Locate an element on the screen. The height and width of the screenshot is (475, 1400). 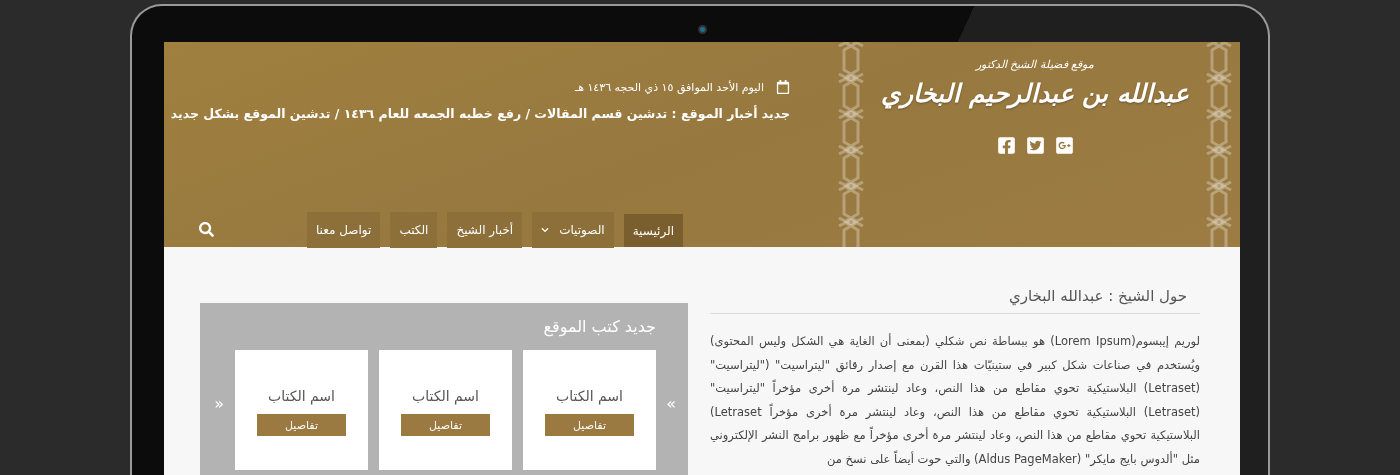
nav-tab: الكتب is located at coordinates (414, 230).